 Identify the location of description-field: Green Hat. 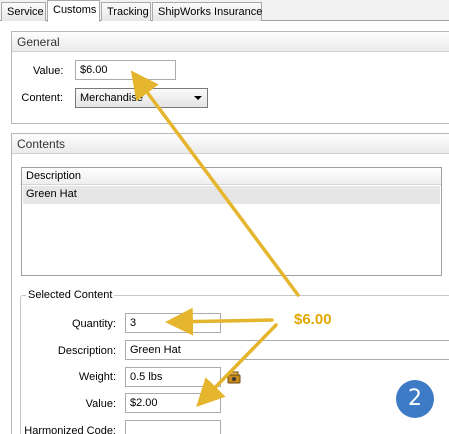
(287, 350).